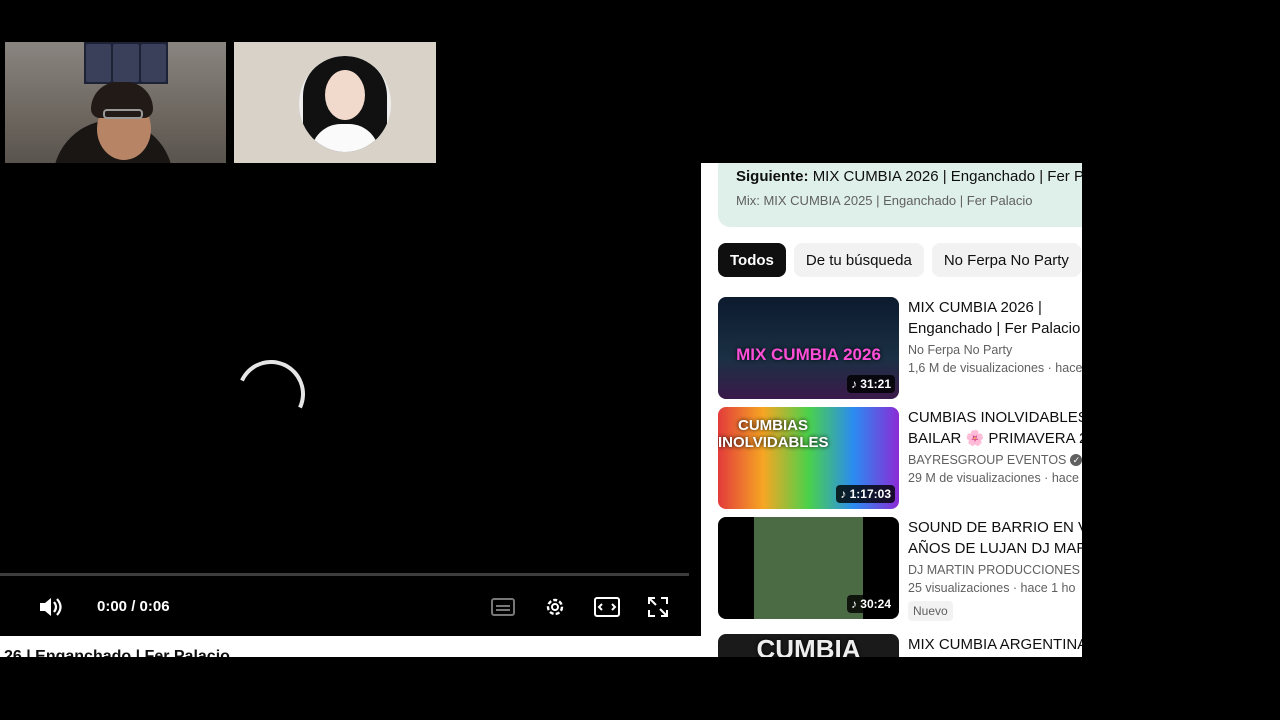  Describe the element at coordinates (995, 368) in the screenshot. I see `view-count: 1,6 M de visualizaciones · hace` at that location.